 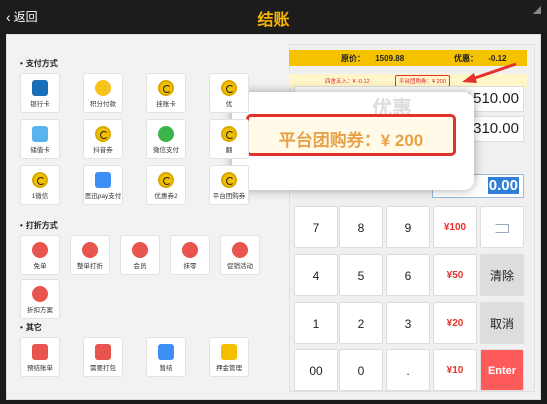 I want to click on title-bar: ‹ 返回 结账, so click(x=273, y=16).